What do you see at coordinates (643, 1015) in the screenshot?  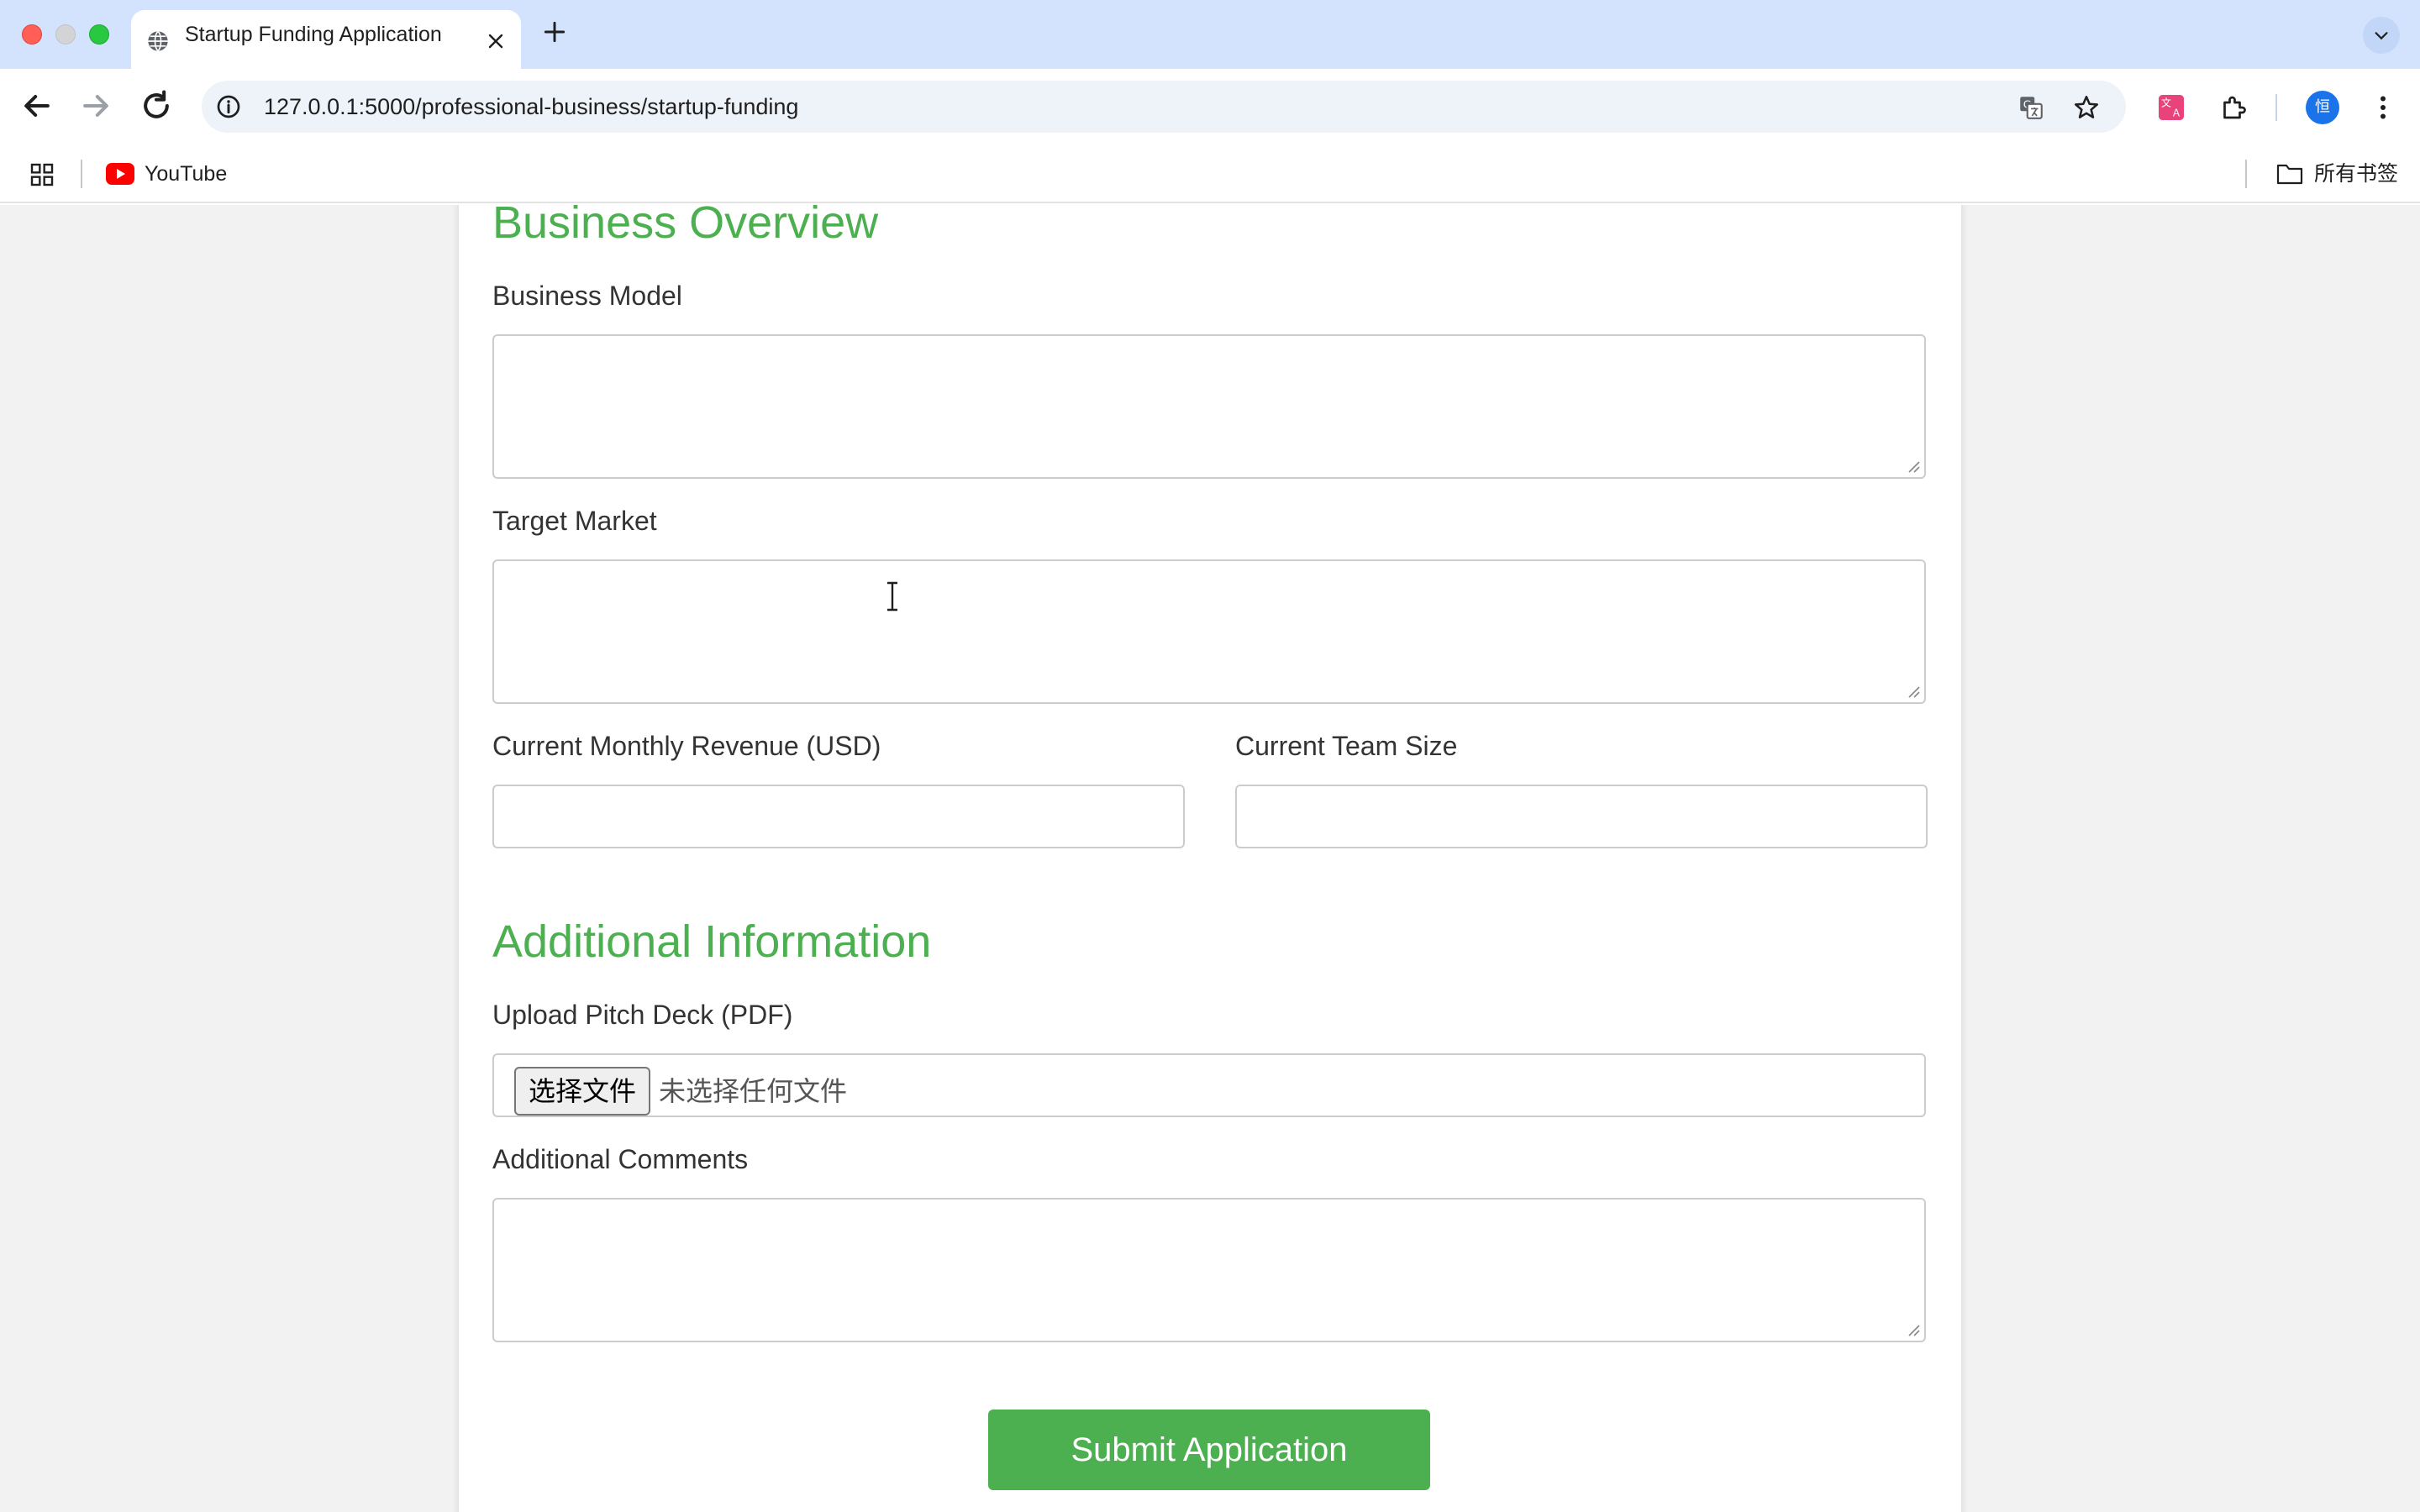 I see `pitch-deck-label: Upload Pitch Deck (PDF)` at bounding box center [643, 1015].